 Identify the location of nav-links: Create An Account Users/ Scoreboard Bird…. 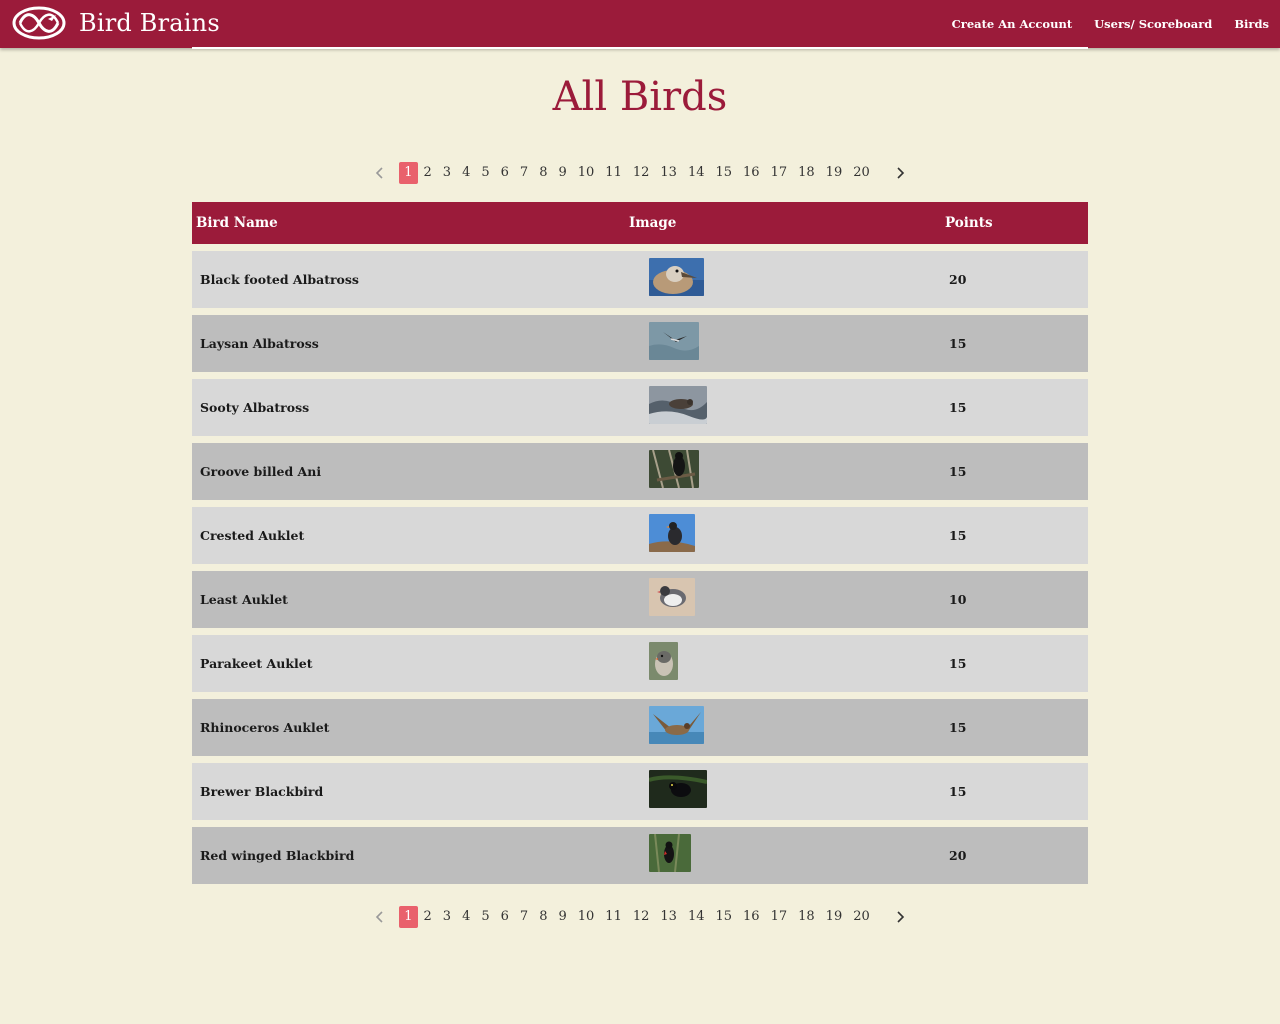
(1110, 24).